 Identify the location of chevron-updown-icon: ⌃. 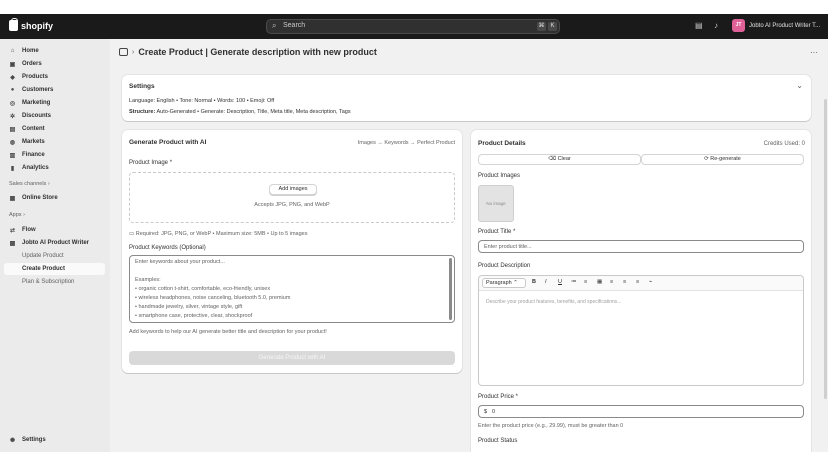
(514, 283).